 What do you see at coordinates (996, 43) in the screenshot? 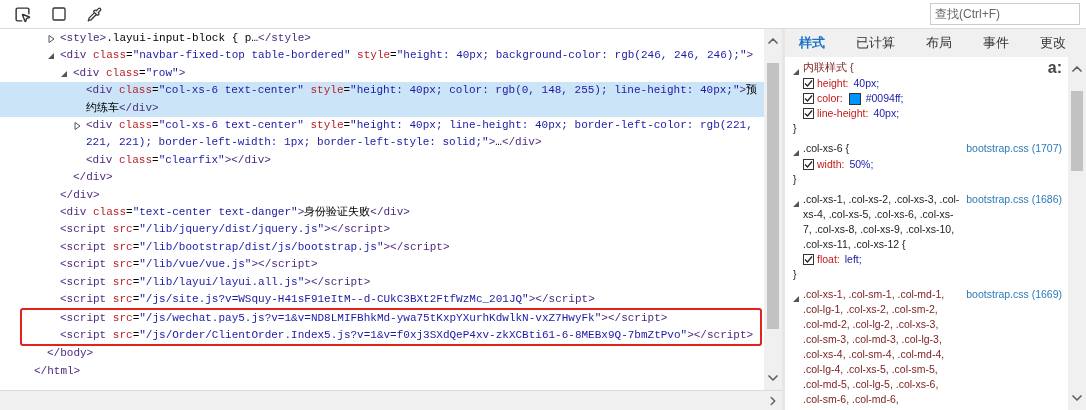
I see `panel-tab: 事件` at bounding box center [996, 43].